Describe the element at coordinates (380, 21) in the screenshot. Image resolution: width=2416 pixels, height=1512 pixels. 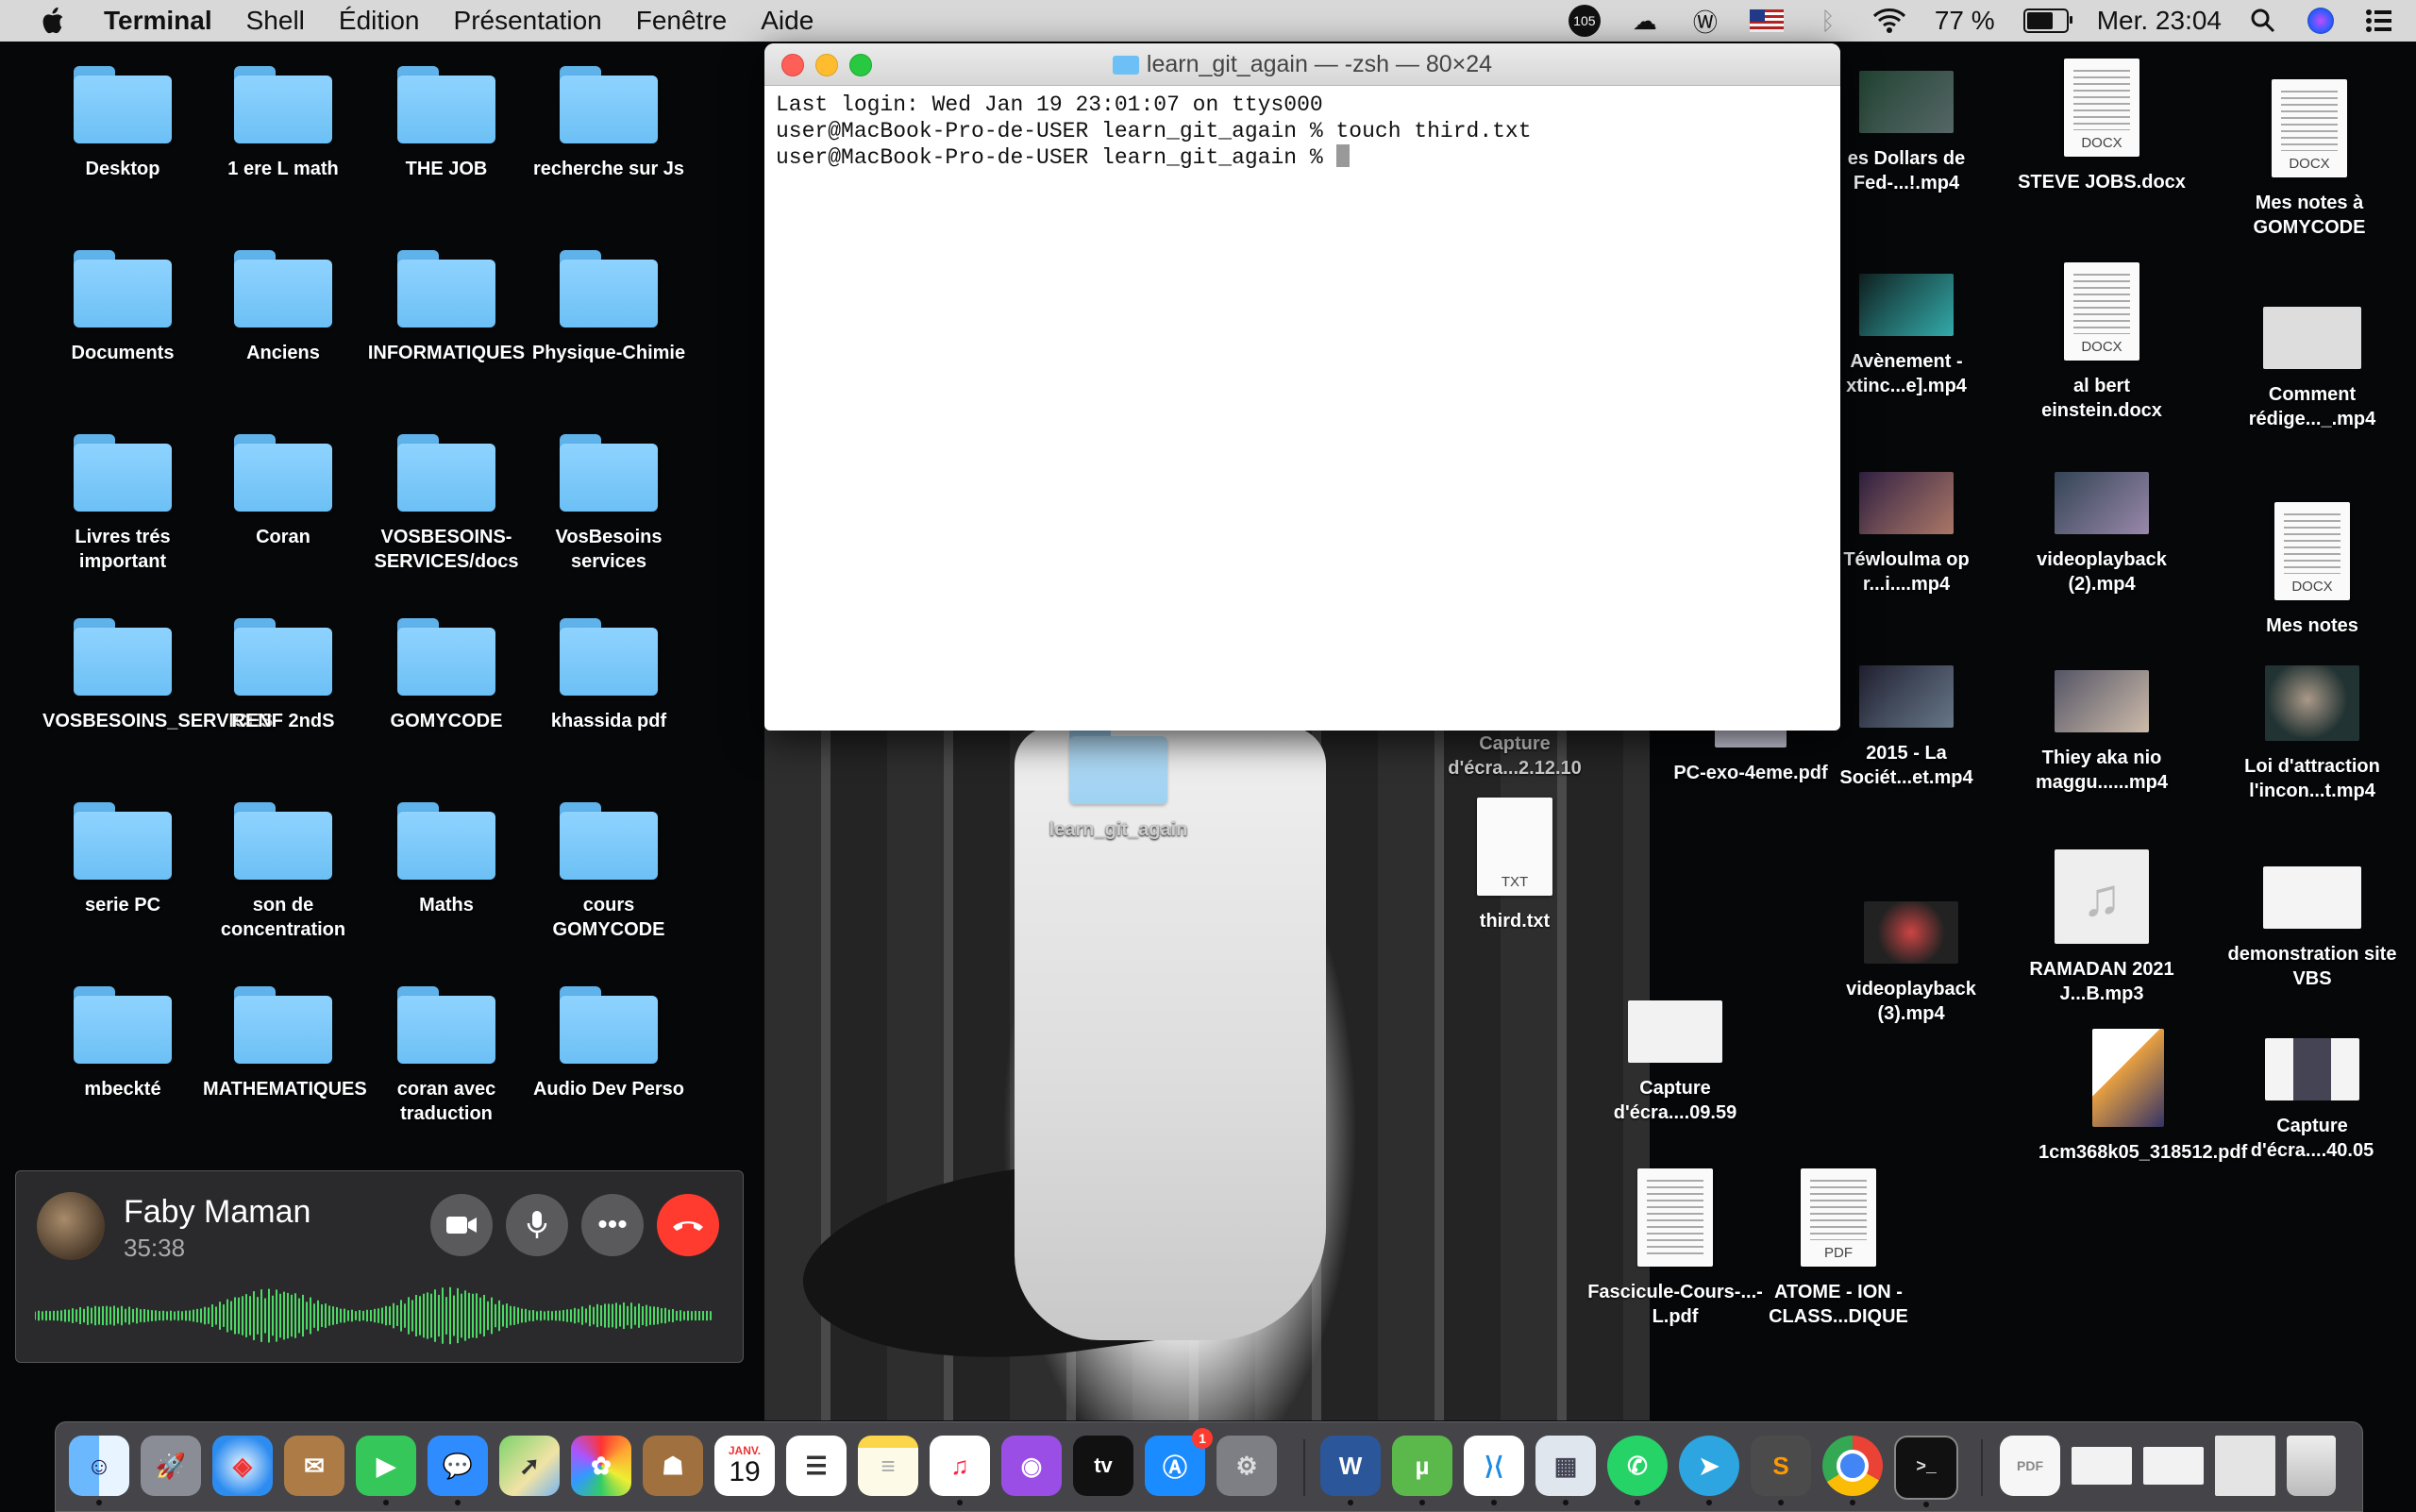
I see `menu-edition: Édition` at that location.